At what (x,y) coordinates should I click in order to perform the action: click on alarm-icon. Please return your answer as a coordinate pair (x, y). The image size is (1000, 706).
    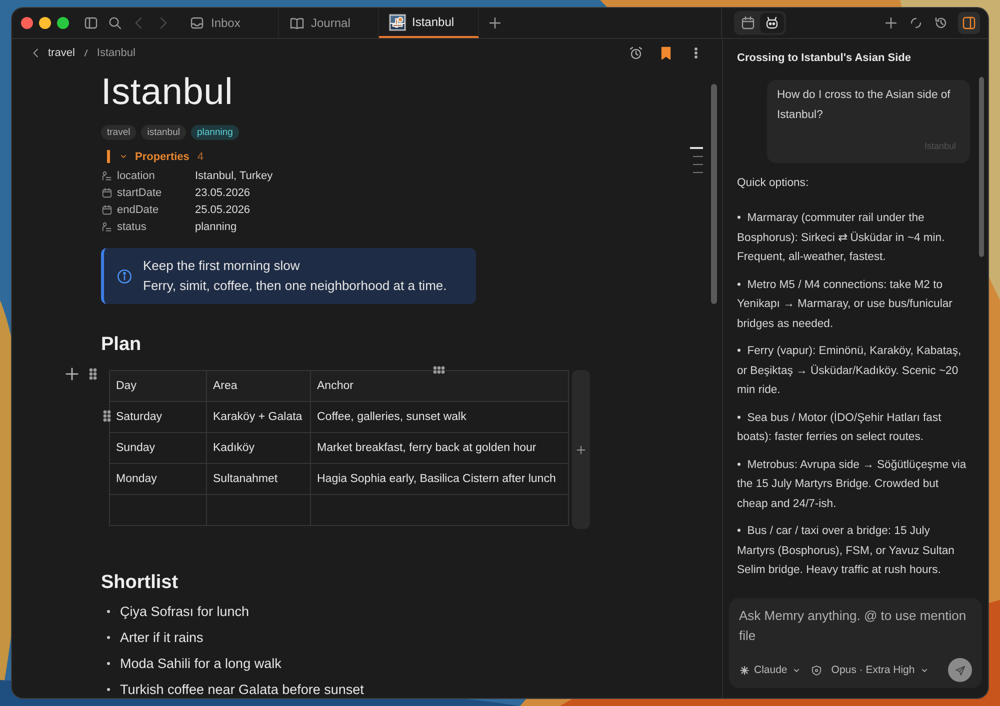
    Looking at the image, I should click on (636, 53).